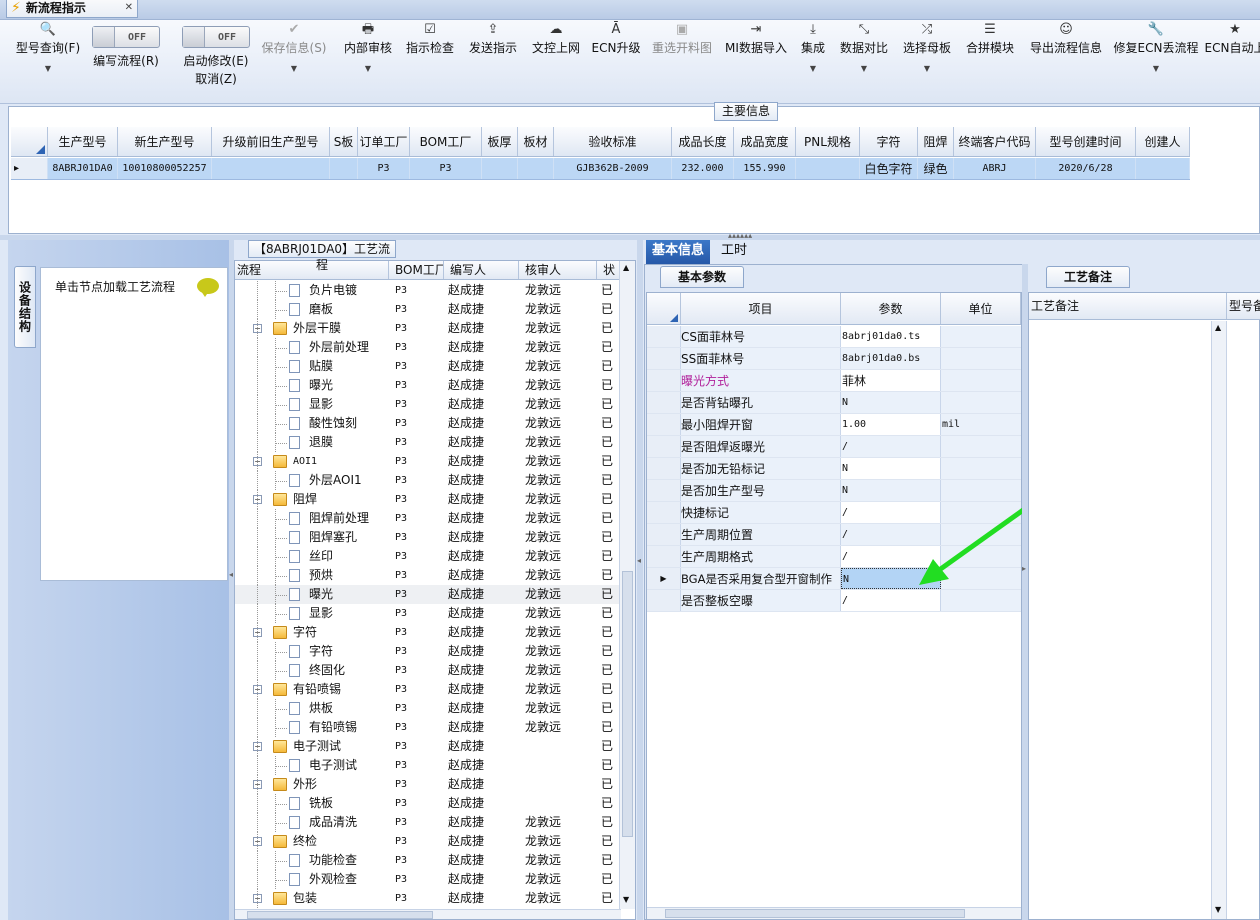  What do you see at coordinates (428, 784) in the screenshot?
I see `tree-group-node: − 外形 P3 赵成捷 已` at bounding box center [428, 784].